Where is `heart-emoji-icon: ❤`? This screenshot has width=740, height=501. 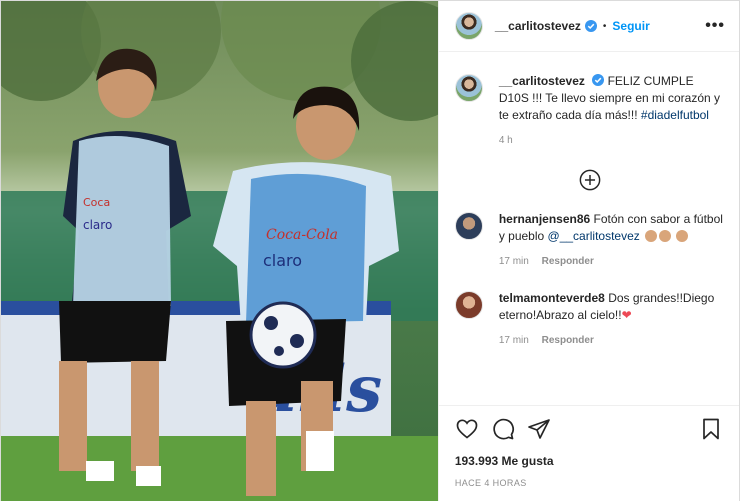
heart-emoji-icon: ❤ is located at coordinates (626, 315).